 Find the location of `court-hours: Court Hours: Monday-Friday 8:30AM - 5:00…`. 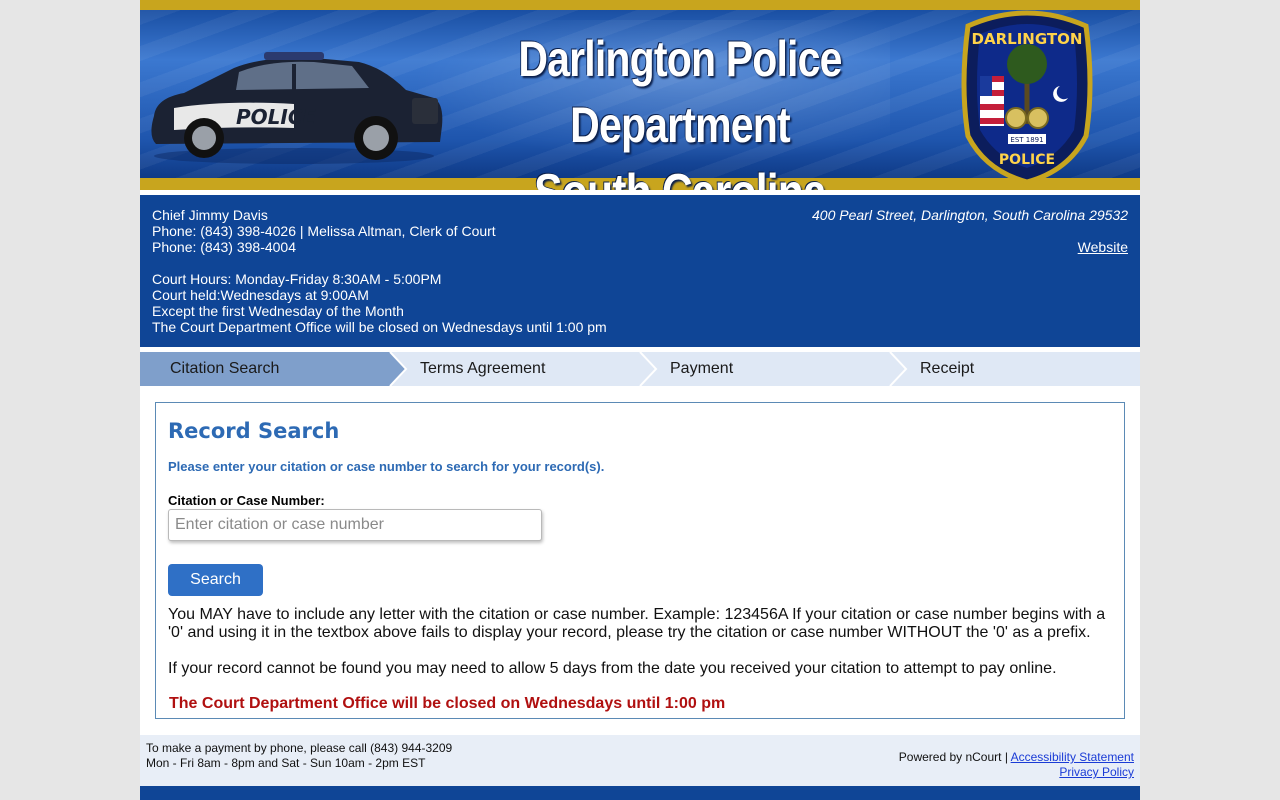

court-hours: Court Hours: Monday-Friday 8:30AM - 5:00… is located at coordinates (297, 279).